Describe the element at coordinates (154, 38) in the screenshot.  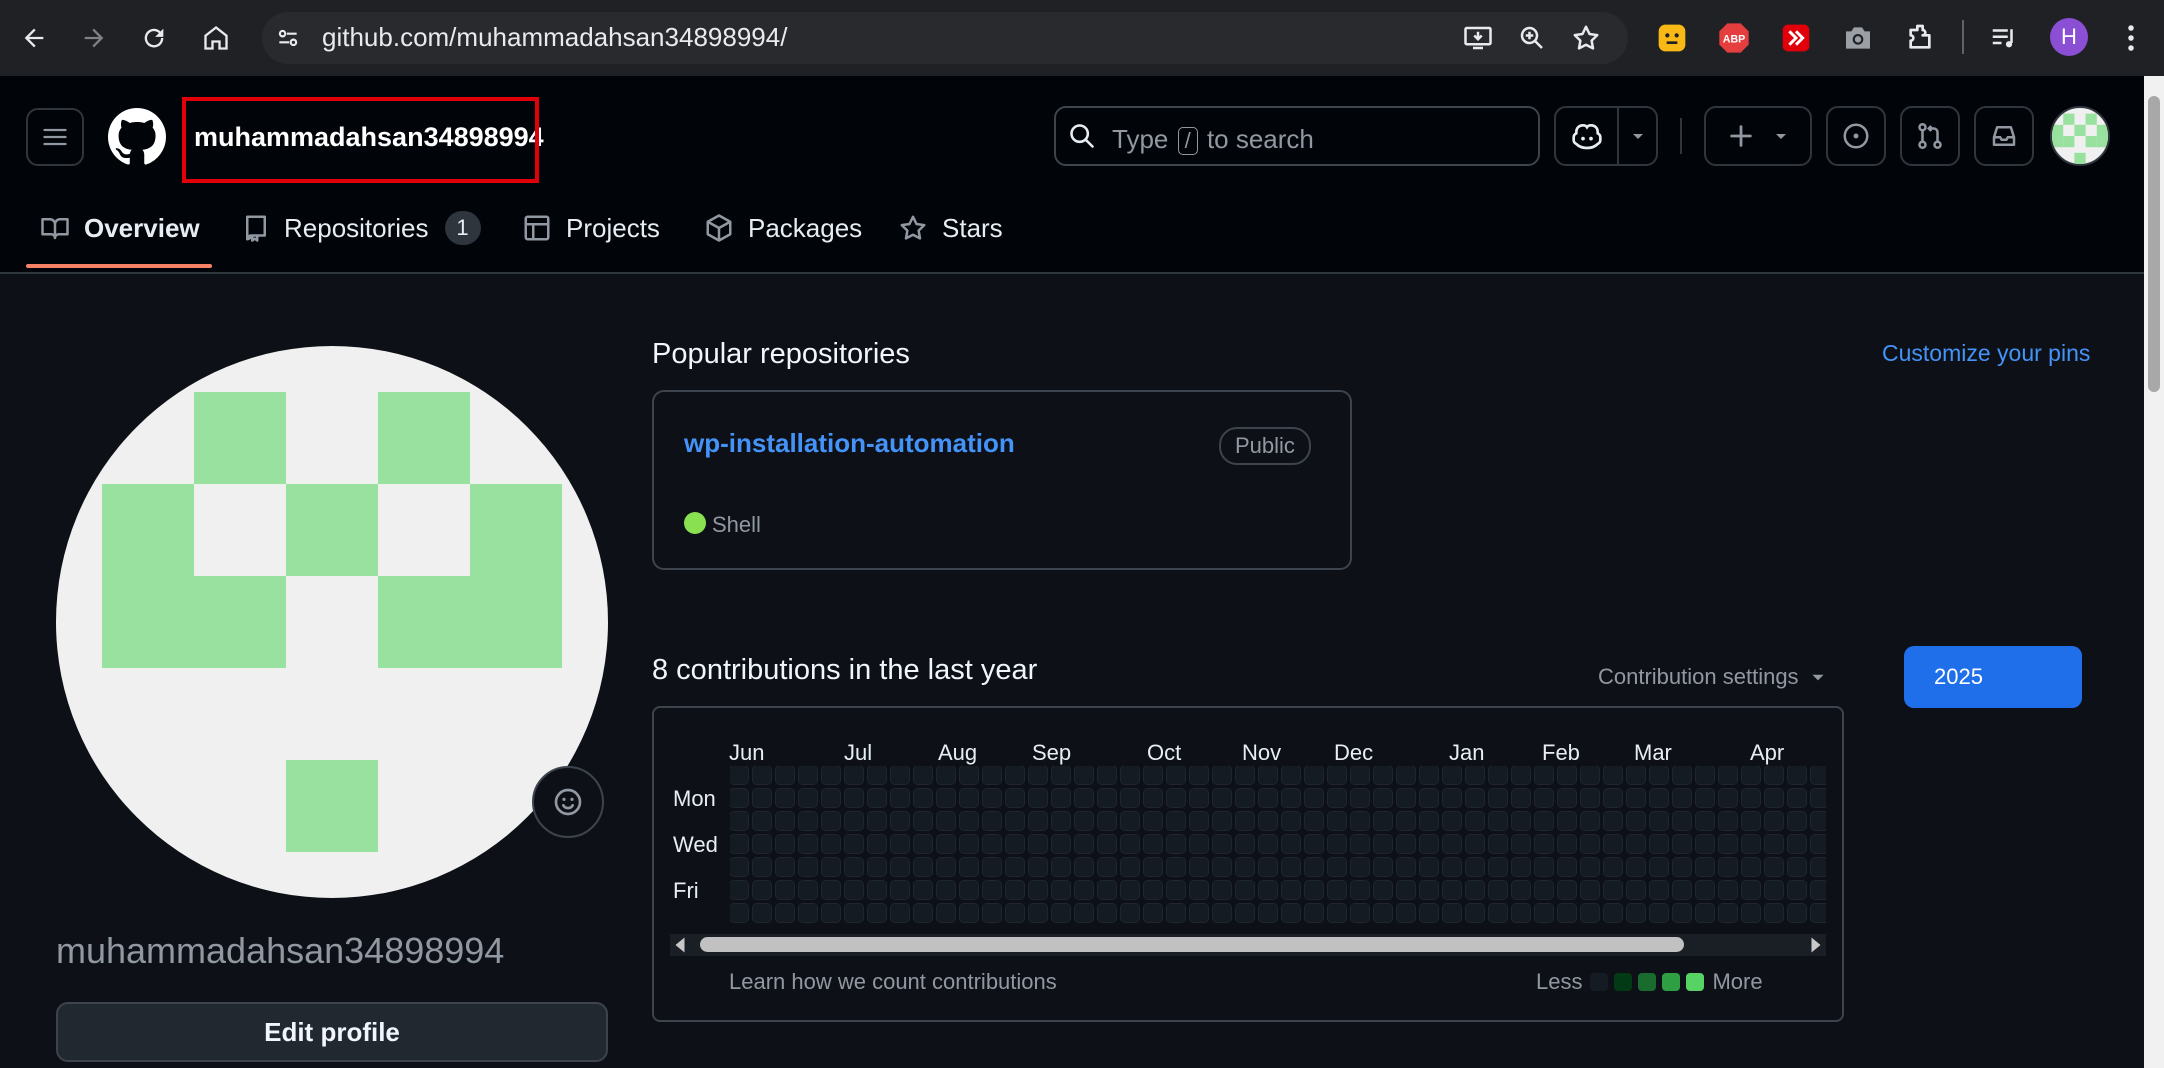
I see `reload-icon` at that location.